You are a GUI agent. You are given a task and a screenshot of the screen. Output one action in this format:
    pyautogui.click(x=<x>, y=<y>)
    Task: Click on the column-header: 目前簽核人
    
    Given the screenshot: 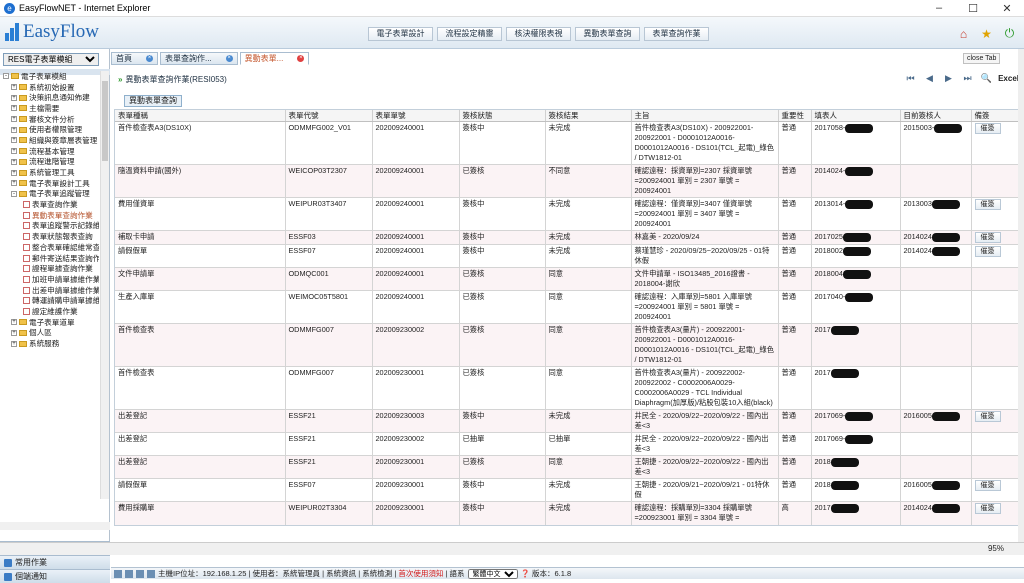 What is the action you would take?
    pyautogui.click(x=936, y=116)
    